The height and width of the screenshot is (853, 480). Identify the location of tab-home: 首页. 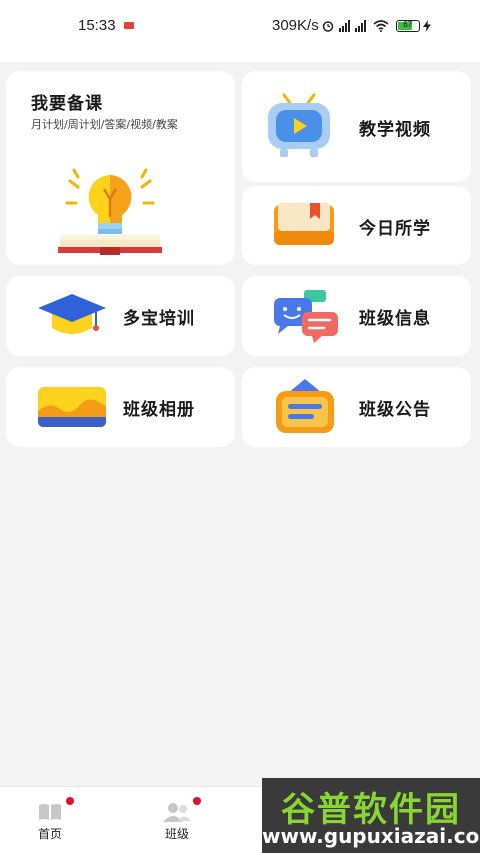
(50, 820).